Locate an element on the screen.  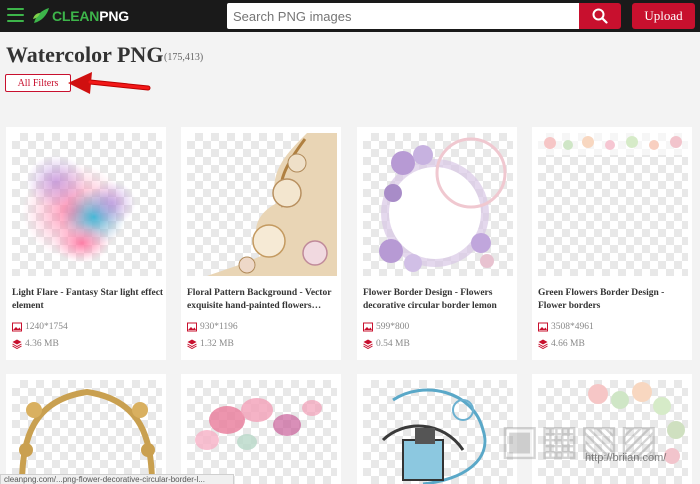
filesize-info: 1.32 MB is located at coordinates (210, 344).